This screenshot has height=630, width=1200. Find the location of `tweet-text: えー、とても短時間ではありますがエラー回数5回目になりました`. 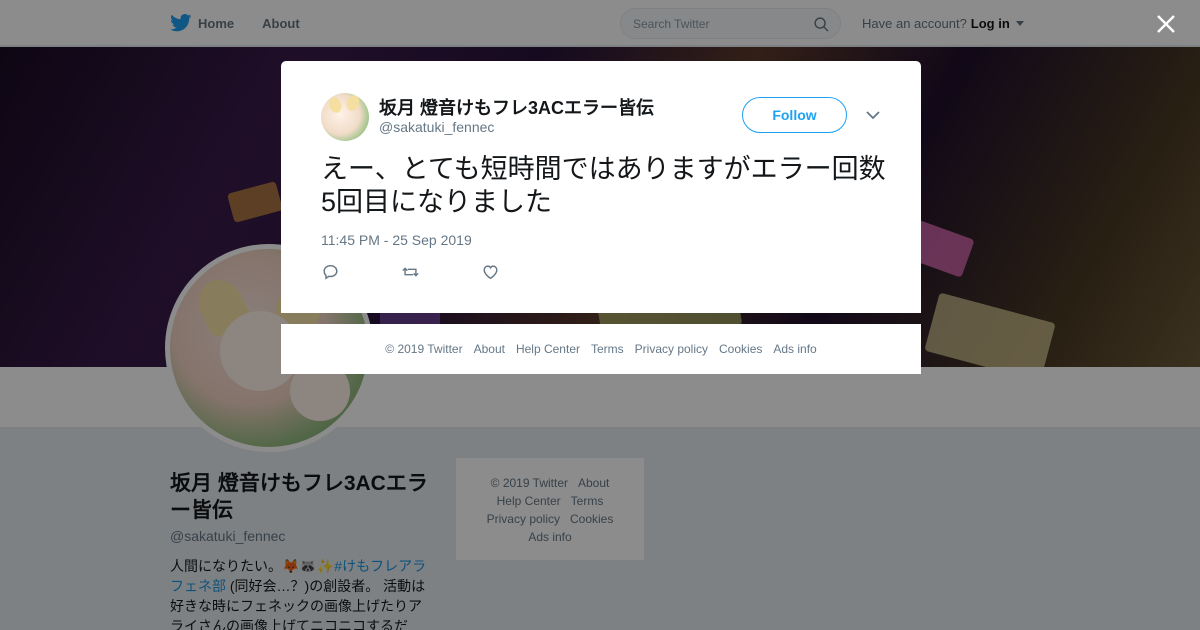

tweet-text: えー、とても短時間ではありますがエラー回数5回目になりました is located at coordinates (603, 185).